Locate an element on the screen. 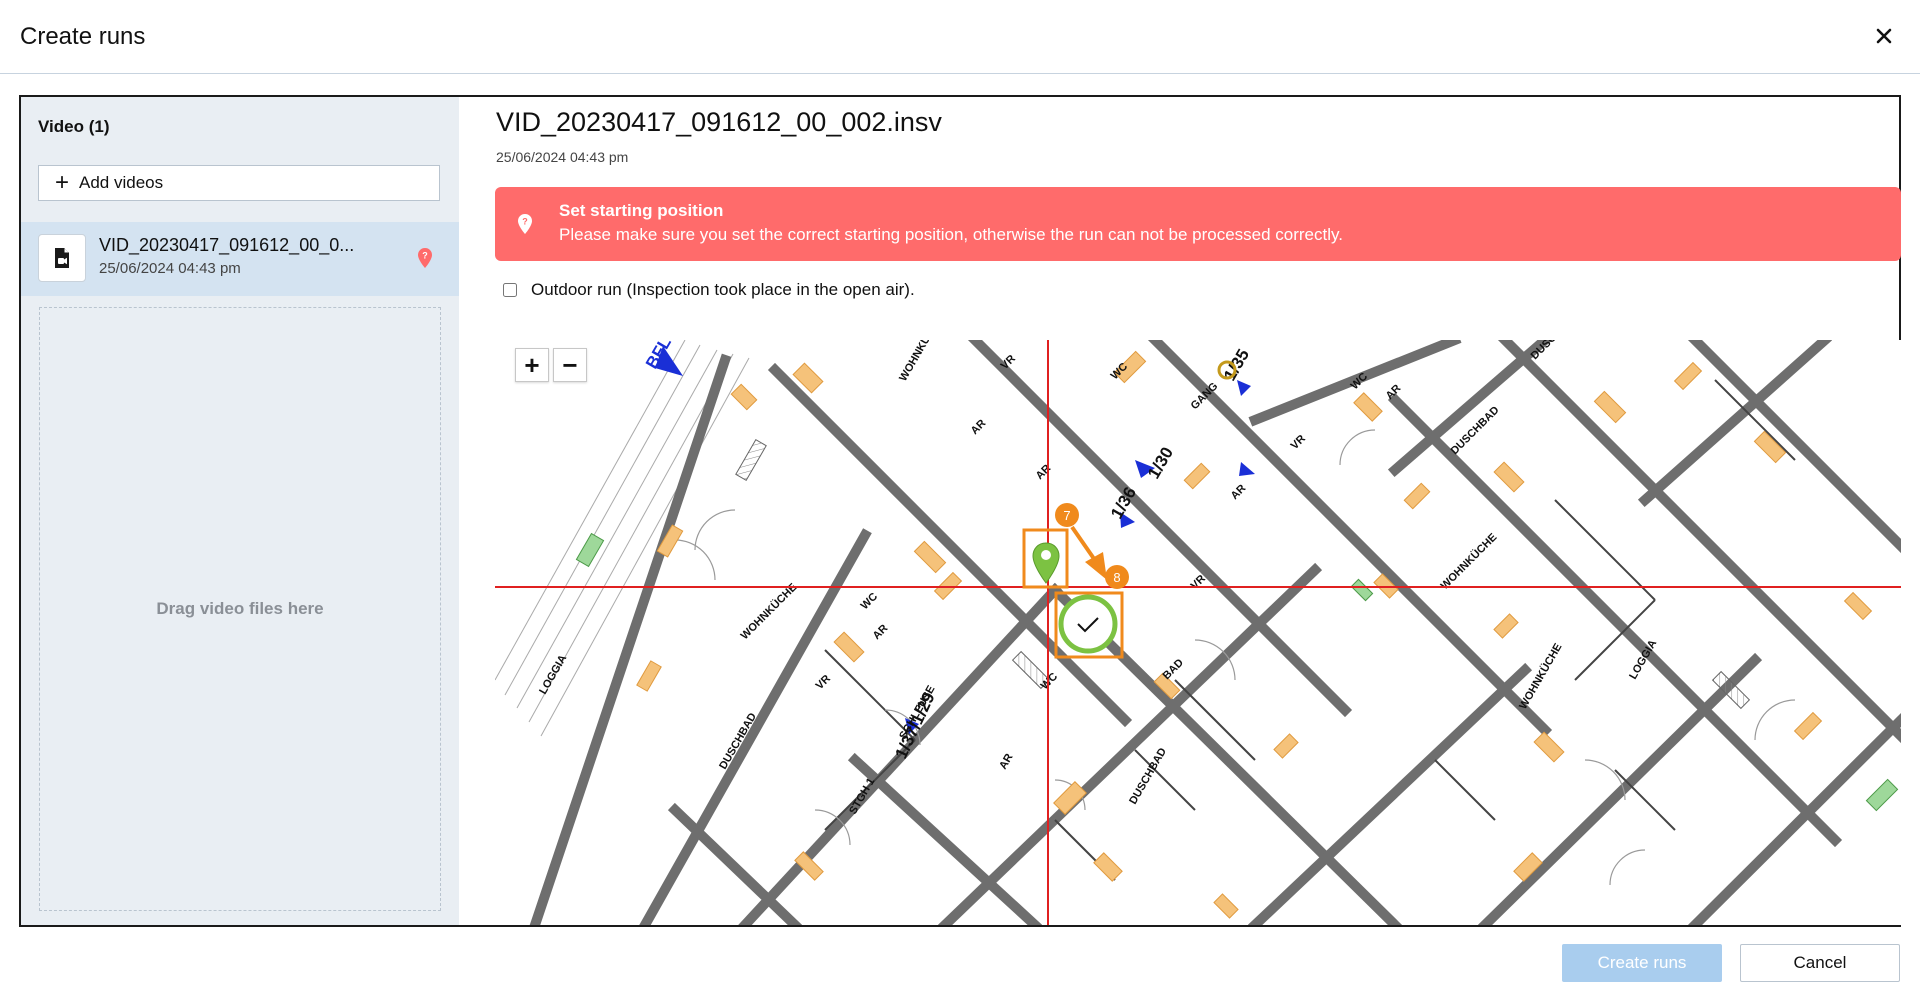 This screenshot has height=999, width=1920. close-icon is located at coordinates (1884, 36).